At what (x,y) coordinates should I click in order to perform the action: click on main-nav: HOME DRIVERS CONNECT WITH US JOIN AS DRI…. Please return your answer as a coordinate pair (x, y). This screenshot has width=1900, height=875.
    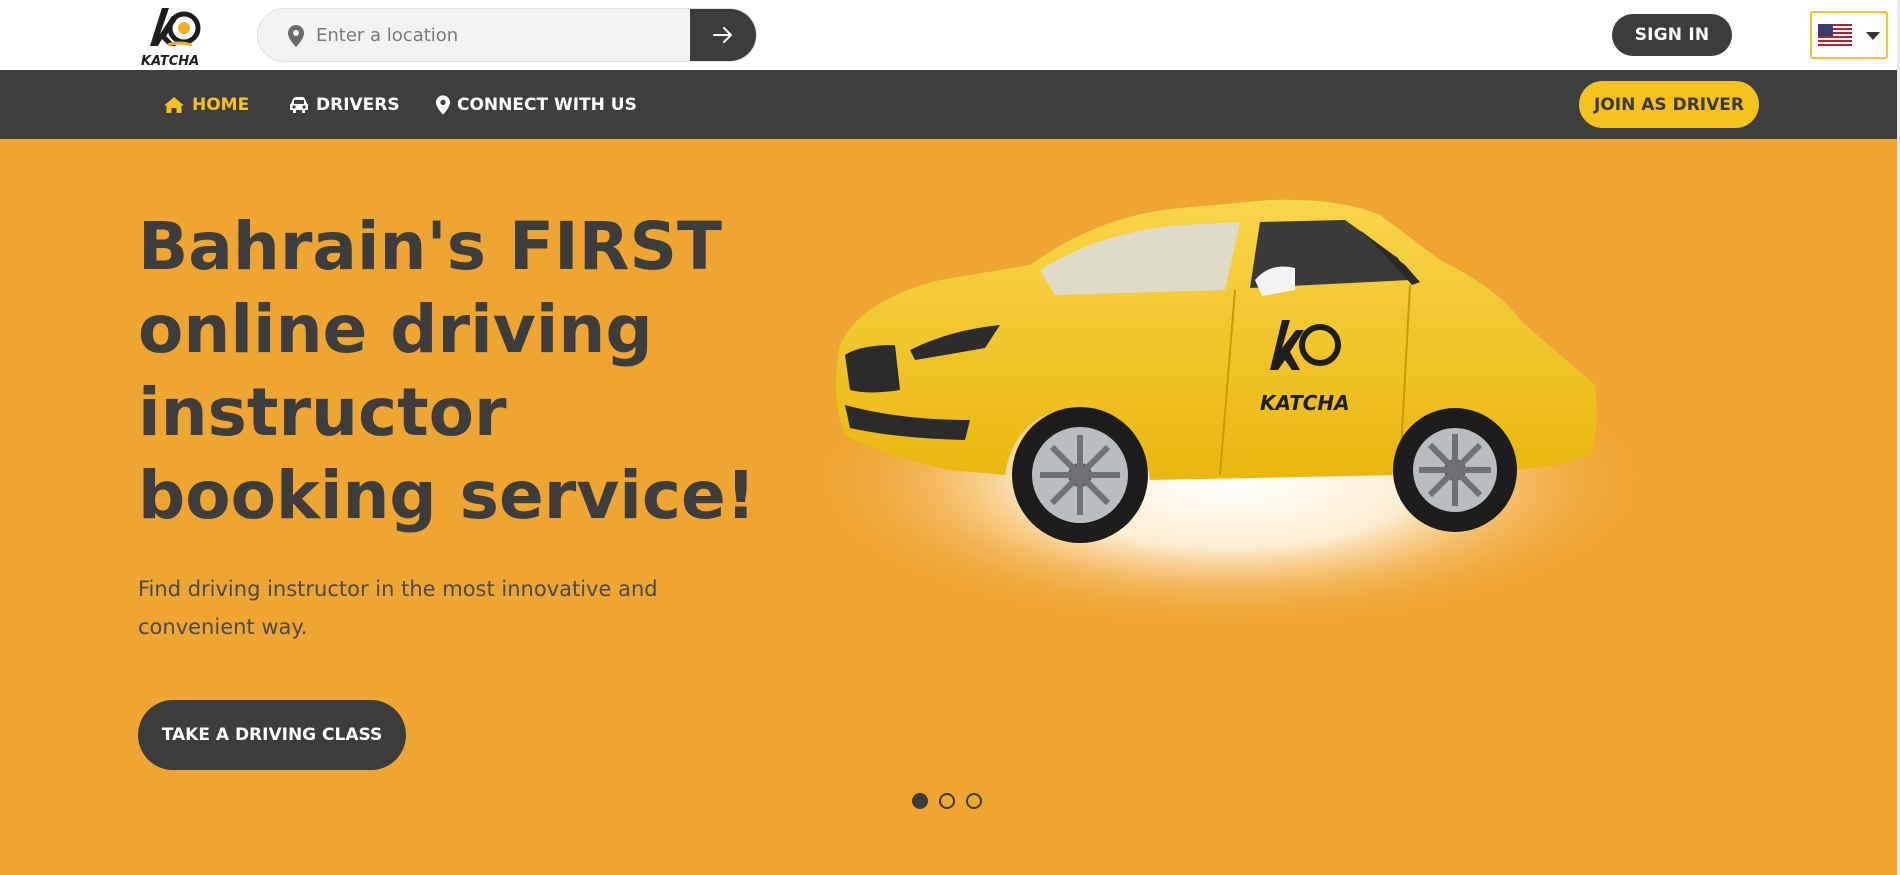
    Looking at the image, I should click on (950, 104).